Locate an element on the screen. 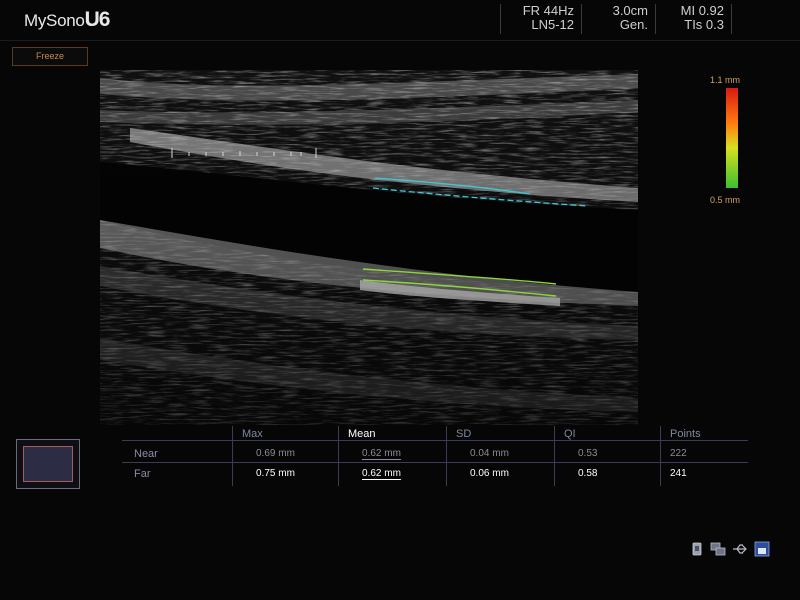  probe-status-icon is located at coordinates (697, 549).